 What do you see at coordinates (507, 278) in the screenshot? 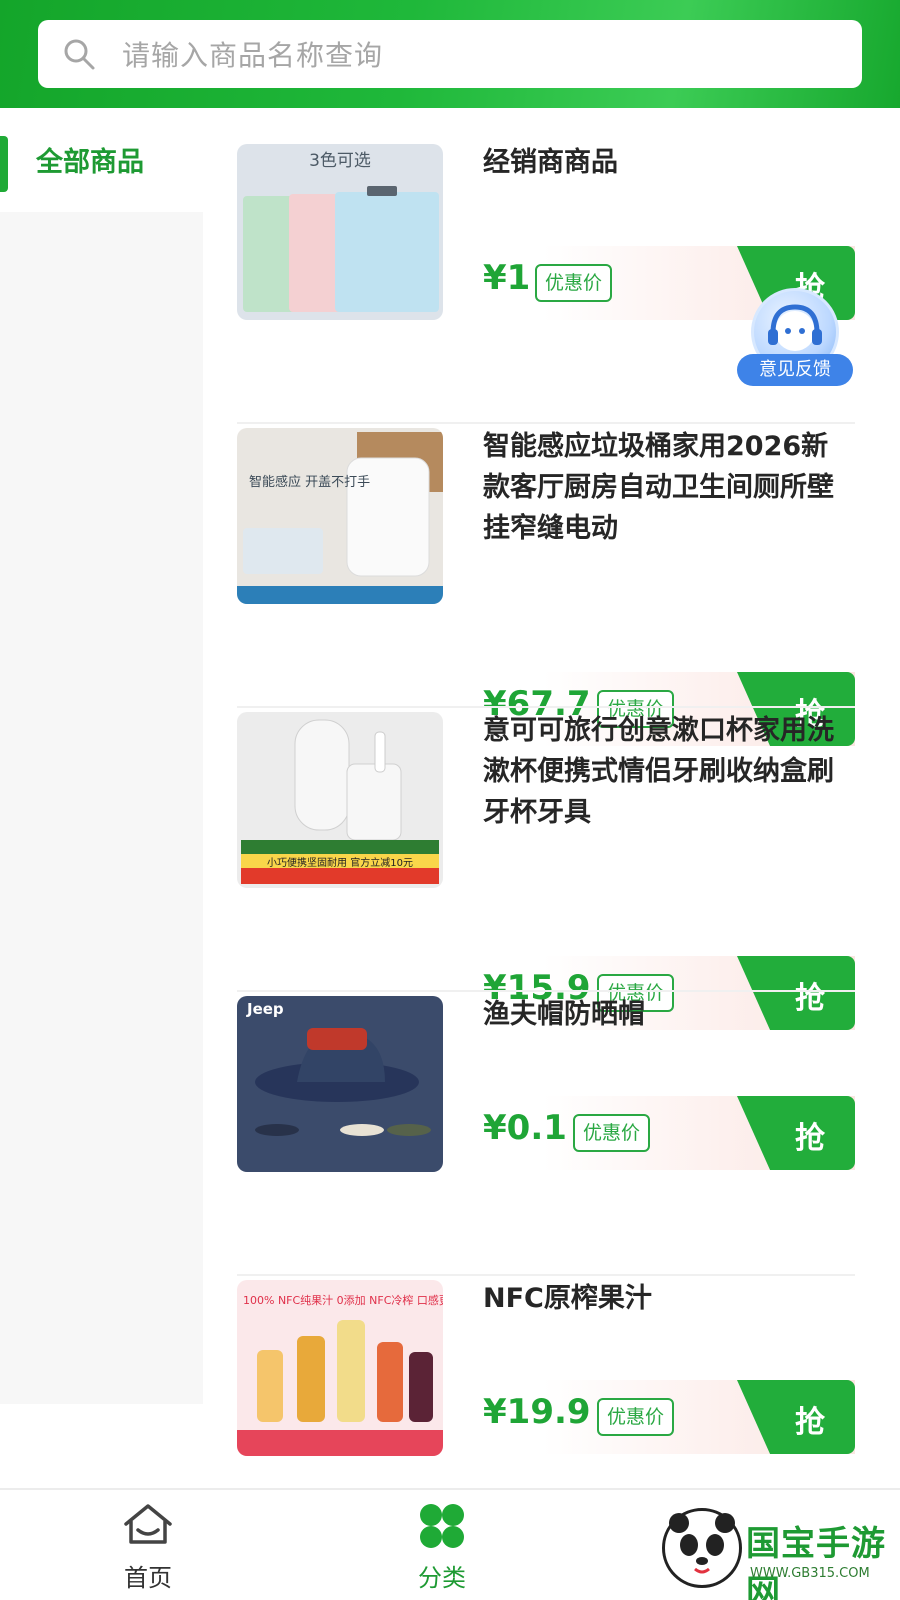
I see `price: ¥1` at bounding box center [507, 278].